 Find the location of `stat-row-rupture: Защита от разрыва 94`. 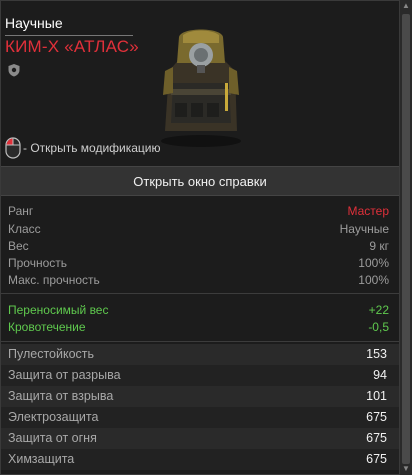

stat-row-rupture: Защита от разрыва 94 is located at coordinates (200, 375).